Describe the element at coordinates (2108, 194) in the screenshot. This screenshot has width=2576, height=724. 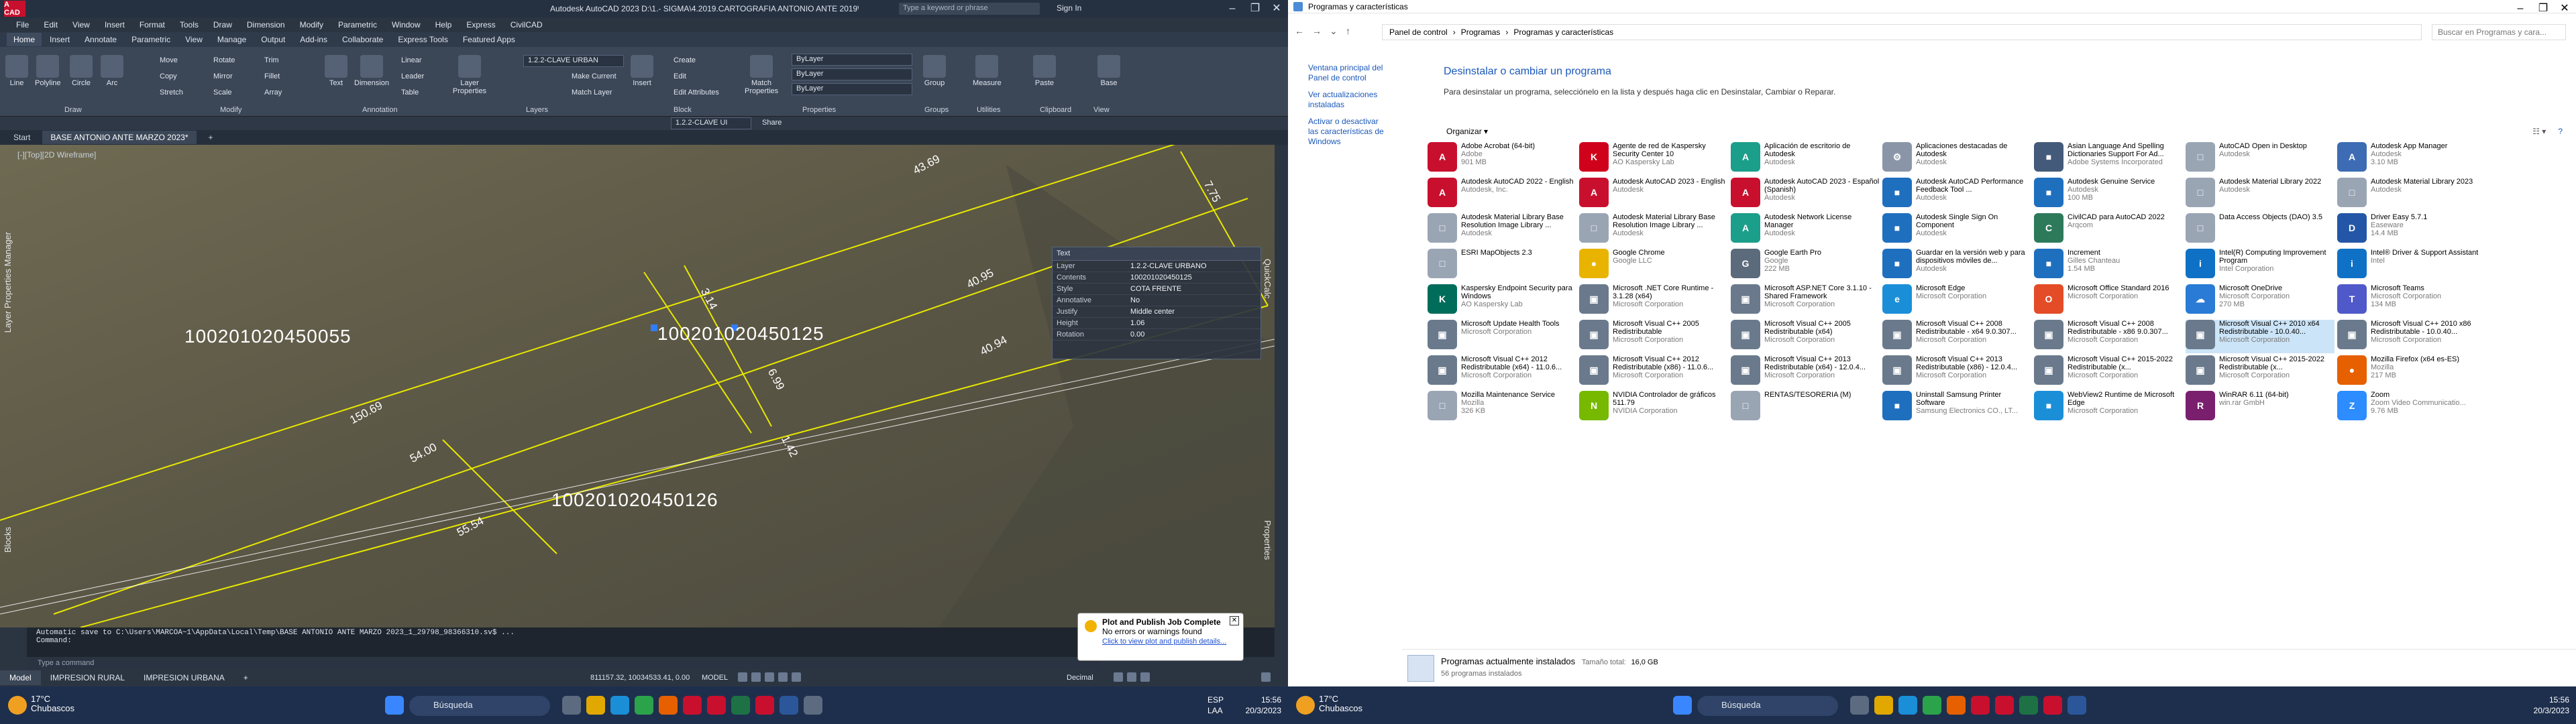
I see `program-item: ■ Autodesk Genuine Service Autodesk 100 MB` at that location.